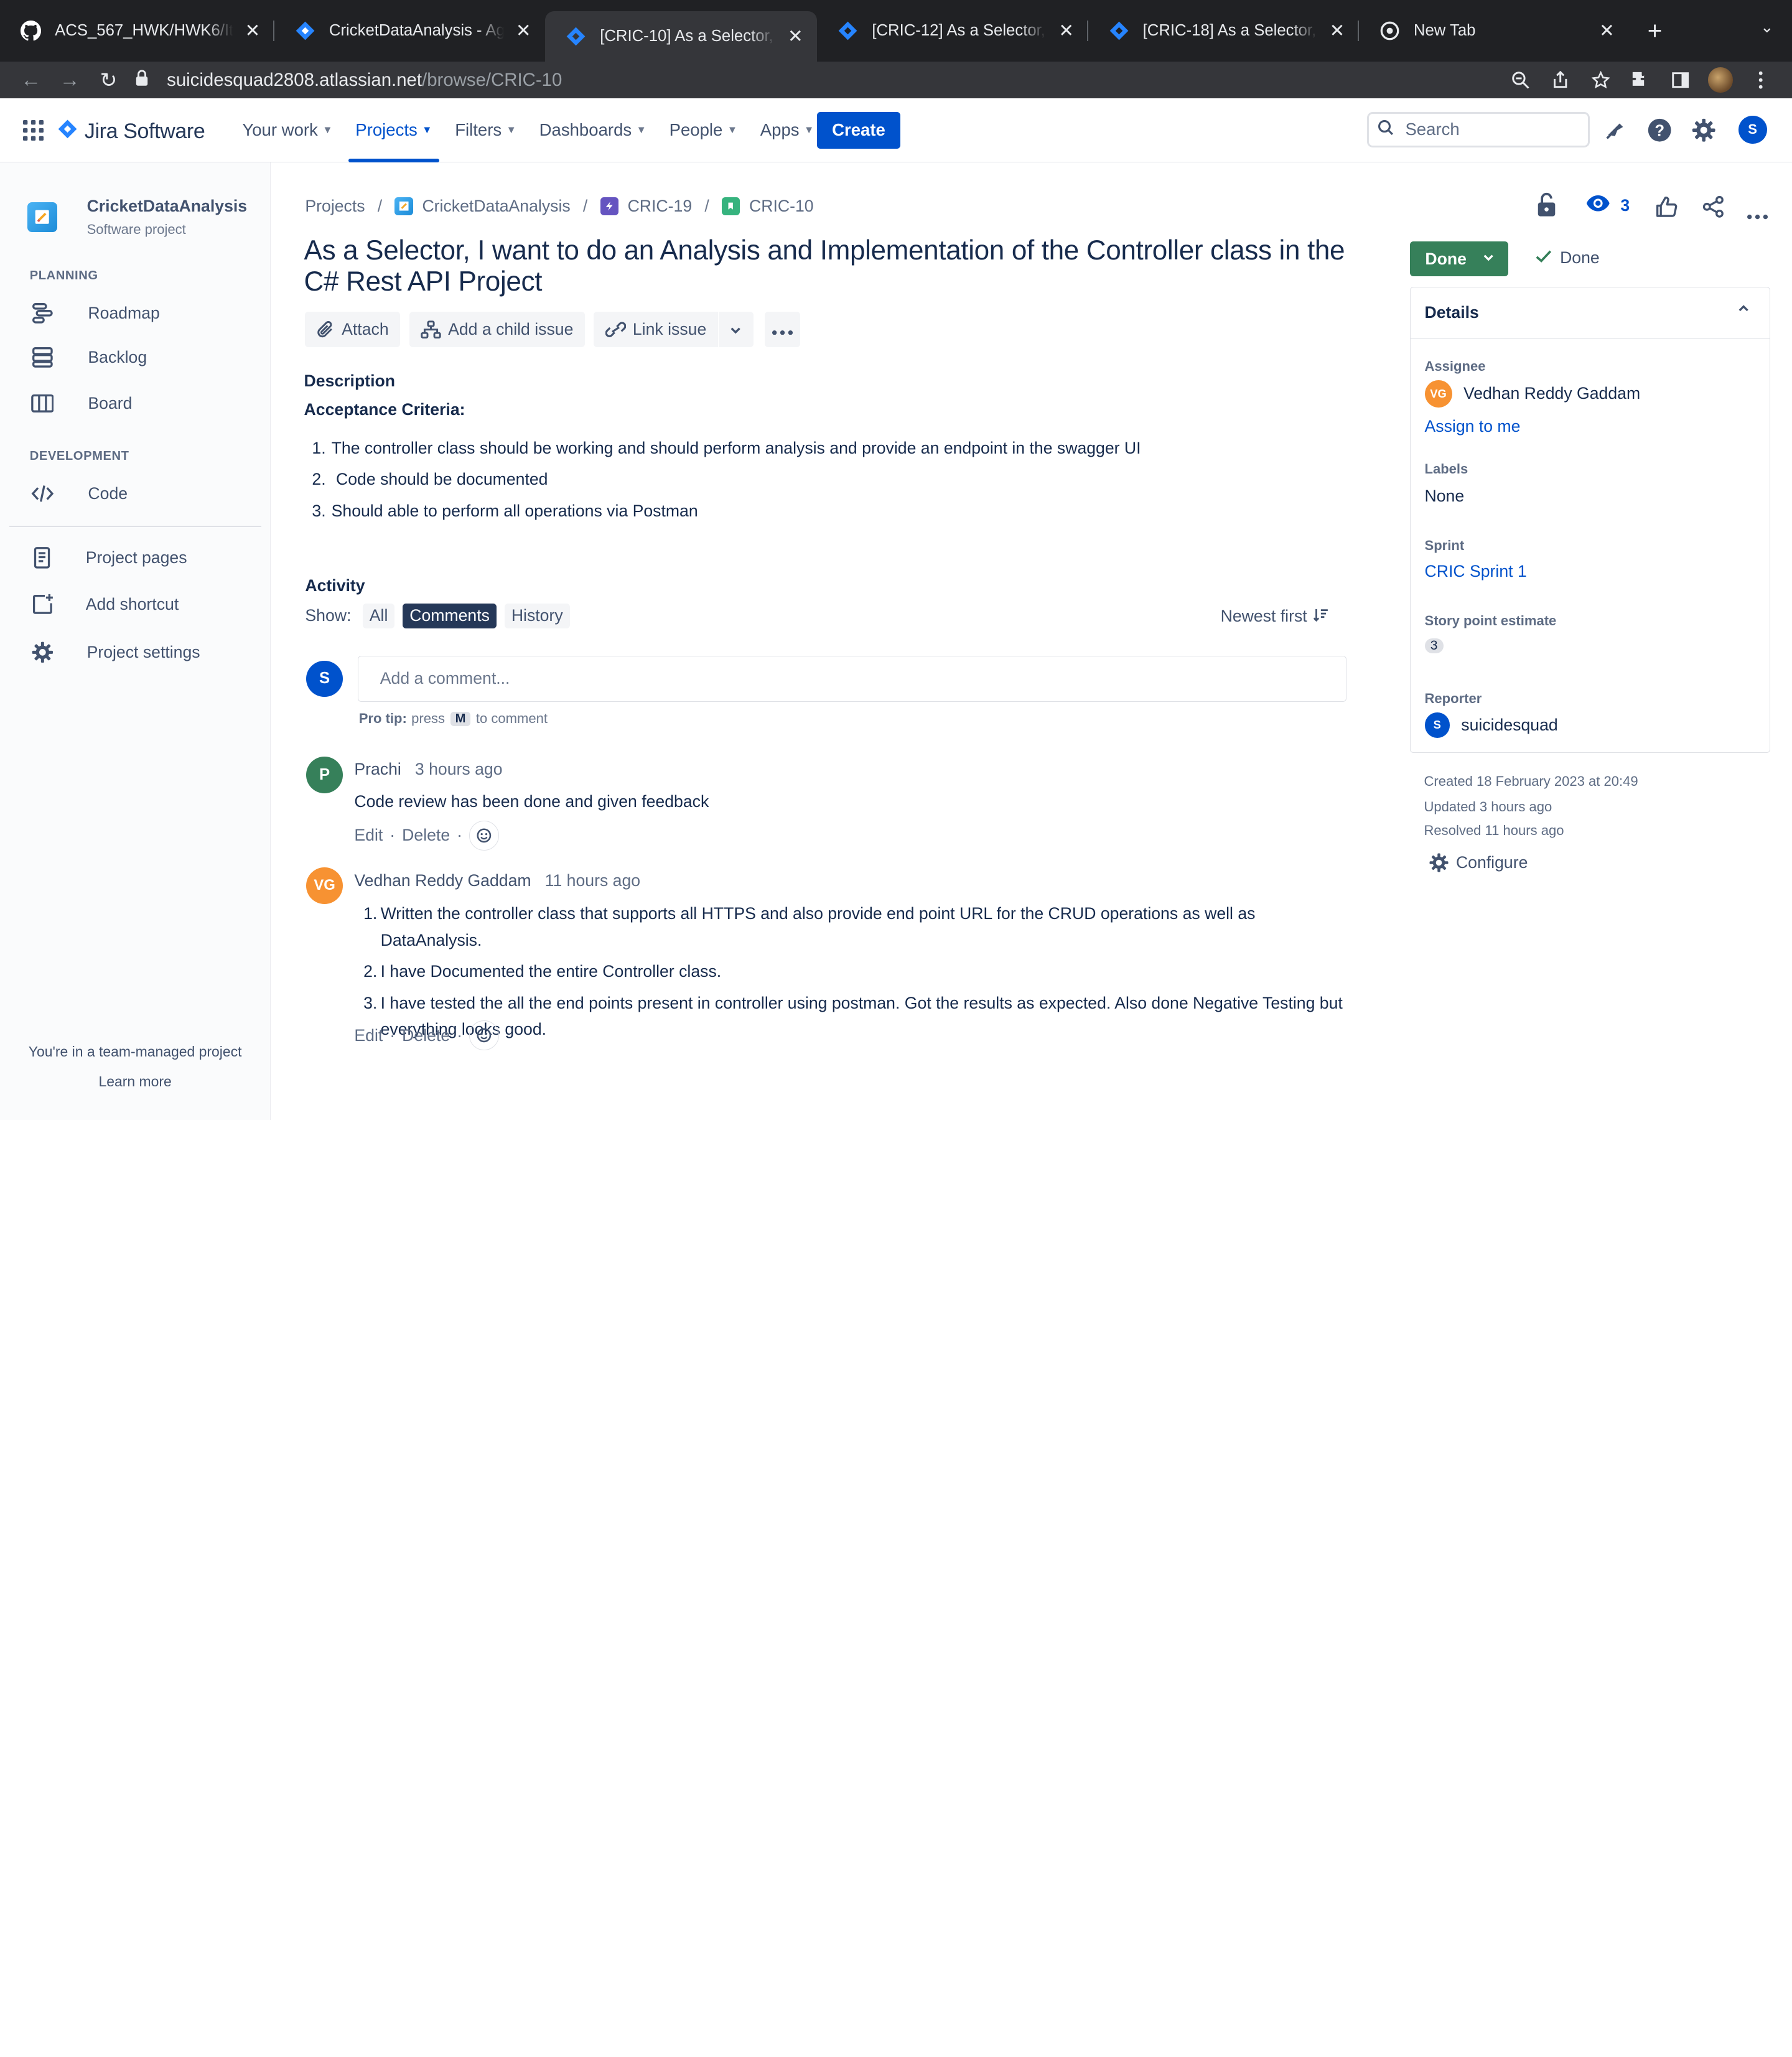 Image resolution: width=1792 pixels, height=2057 pixels. I want to click on lock-icon, so click(1547, 207).